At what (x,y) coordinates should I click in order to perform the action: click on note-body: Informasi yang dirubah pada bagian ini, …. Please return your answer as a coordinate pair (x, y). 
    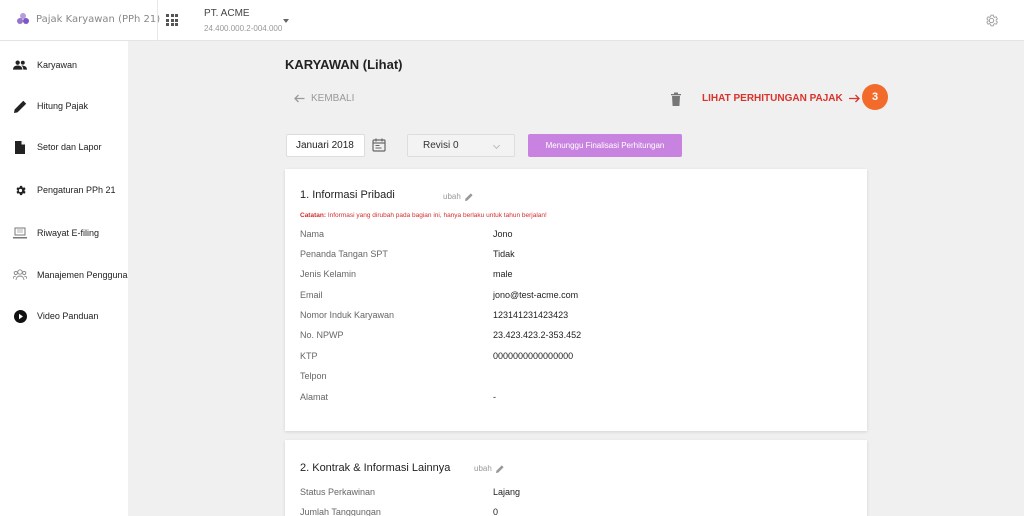
    Looking at the image, I should click on (436, 215).